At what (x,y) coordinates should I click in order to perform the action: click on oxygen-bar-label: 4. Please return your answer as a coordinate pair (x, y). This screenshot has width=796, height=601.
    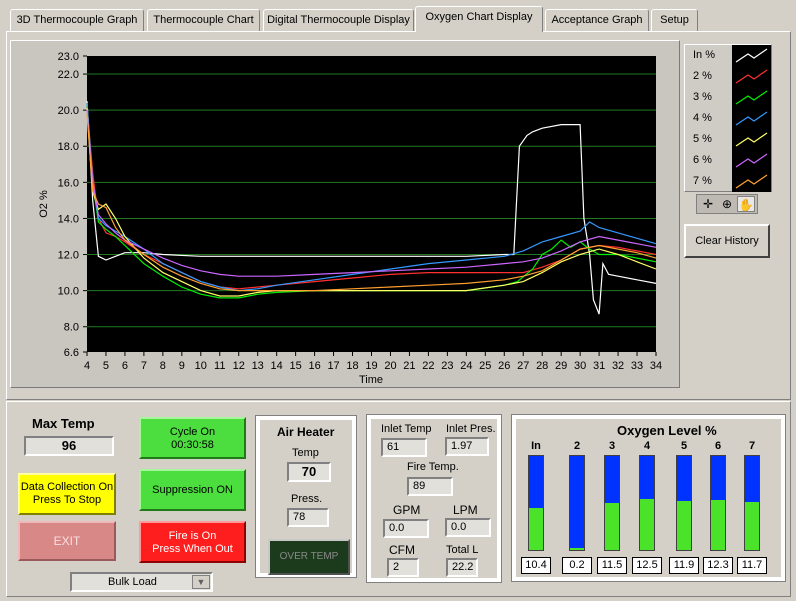
    Looking at the image, I should click on (647, 446).